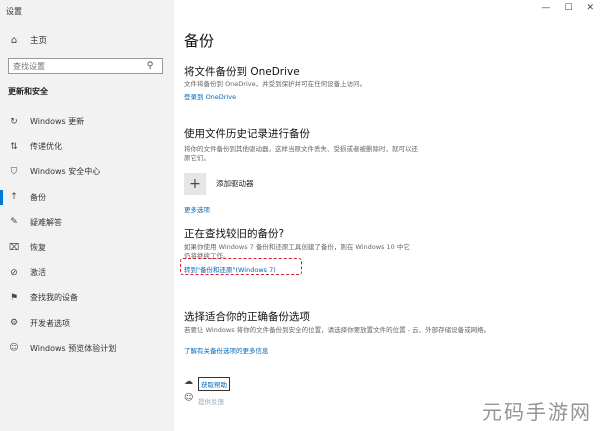 The image size is (600, 431). Describe the element at coordinates (14, 348) in the screenshot. I see `insider-icon: ☺` at that location.